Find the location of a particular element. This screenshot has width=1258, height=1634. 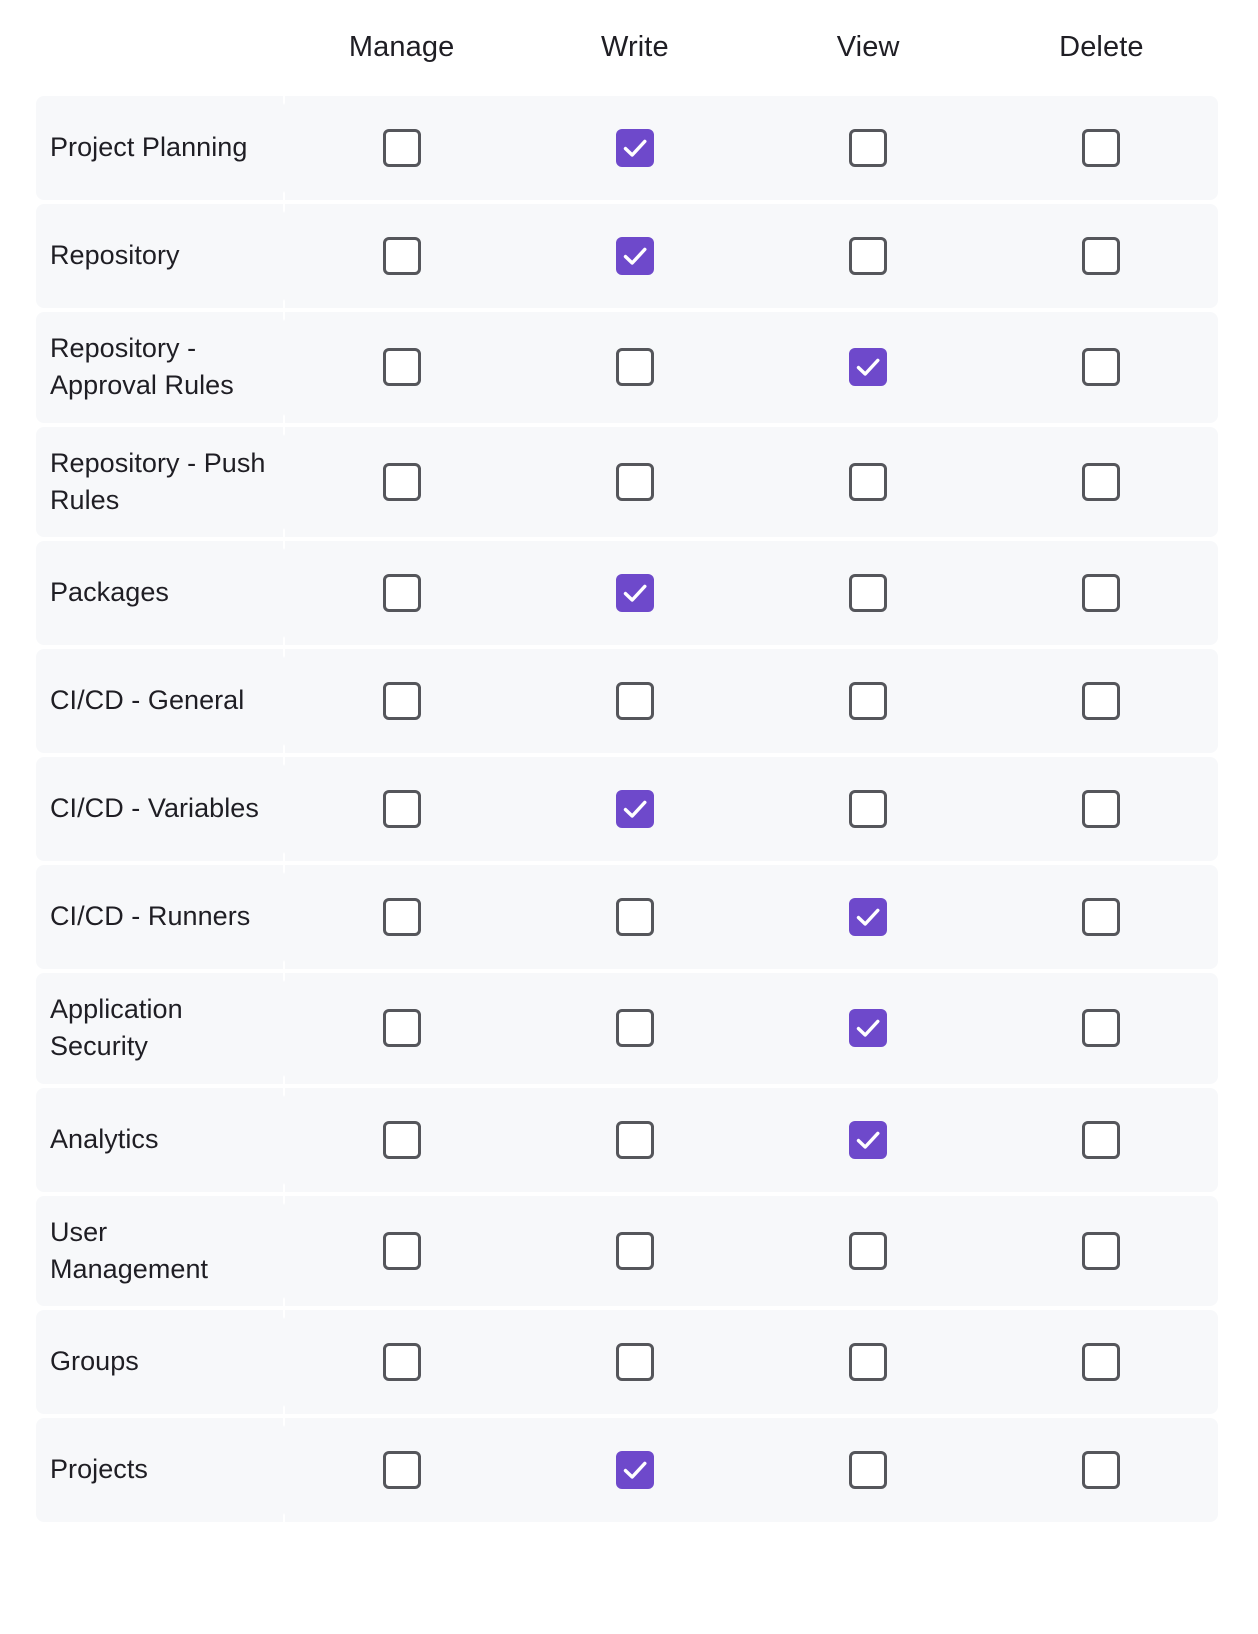

row-label-cell: Application Security is located at coordinates (160, 1028).